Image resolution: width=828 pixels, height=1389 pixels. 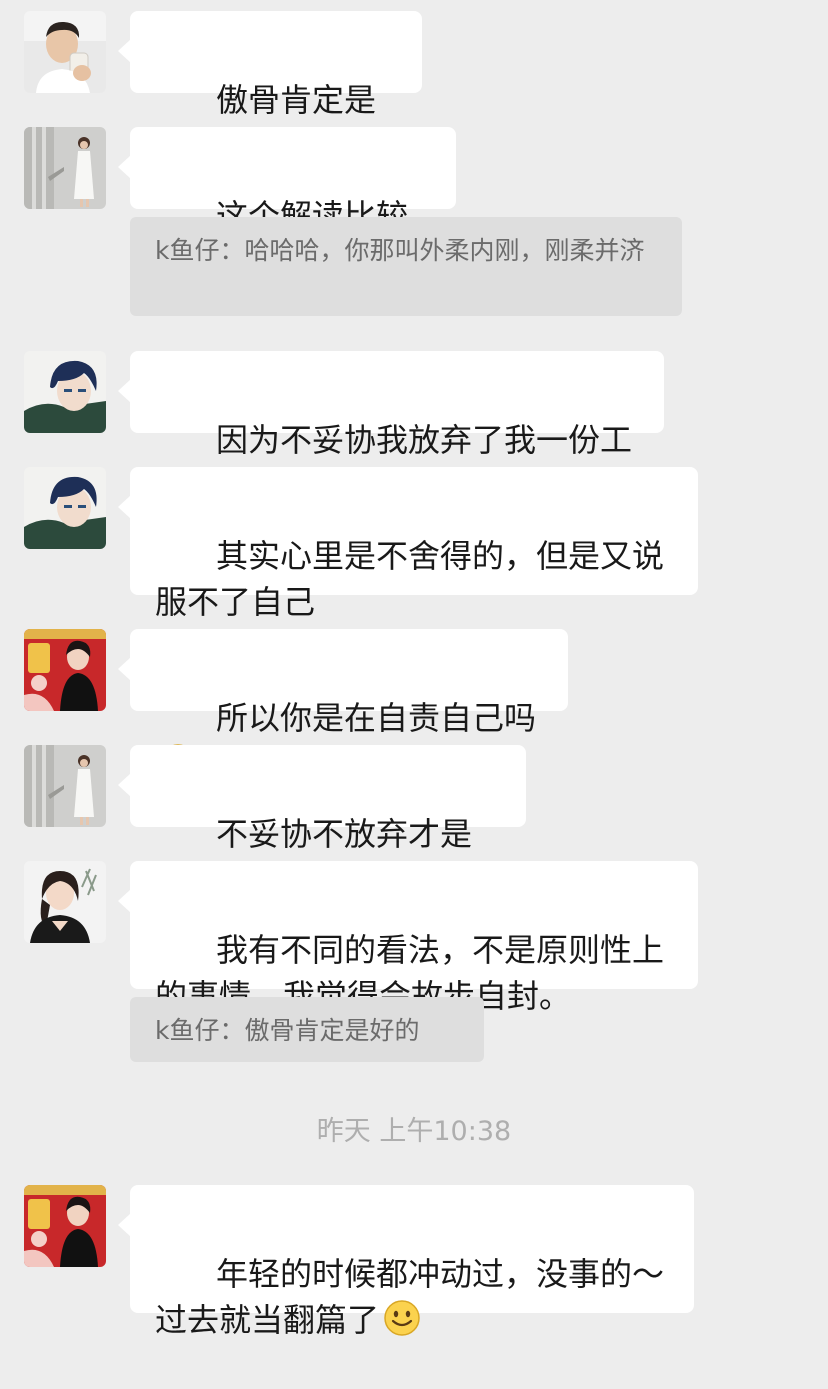 I want to click on quoted-reply: k鱼仔：傲骨肯定是好的, so click(x=307, y=1029).